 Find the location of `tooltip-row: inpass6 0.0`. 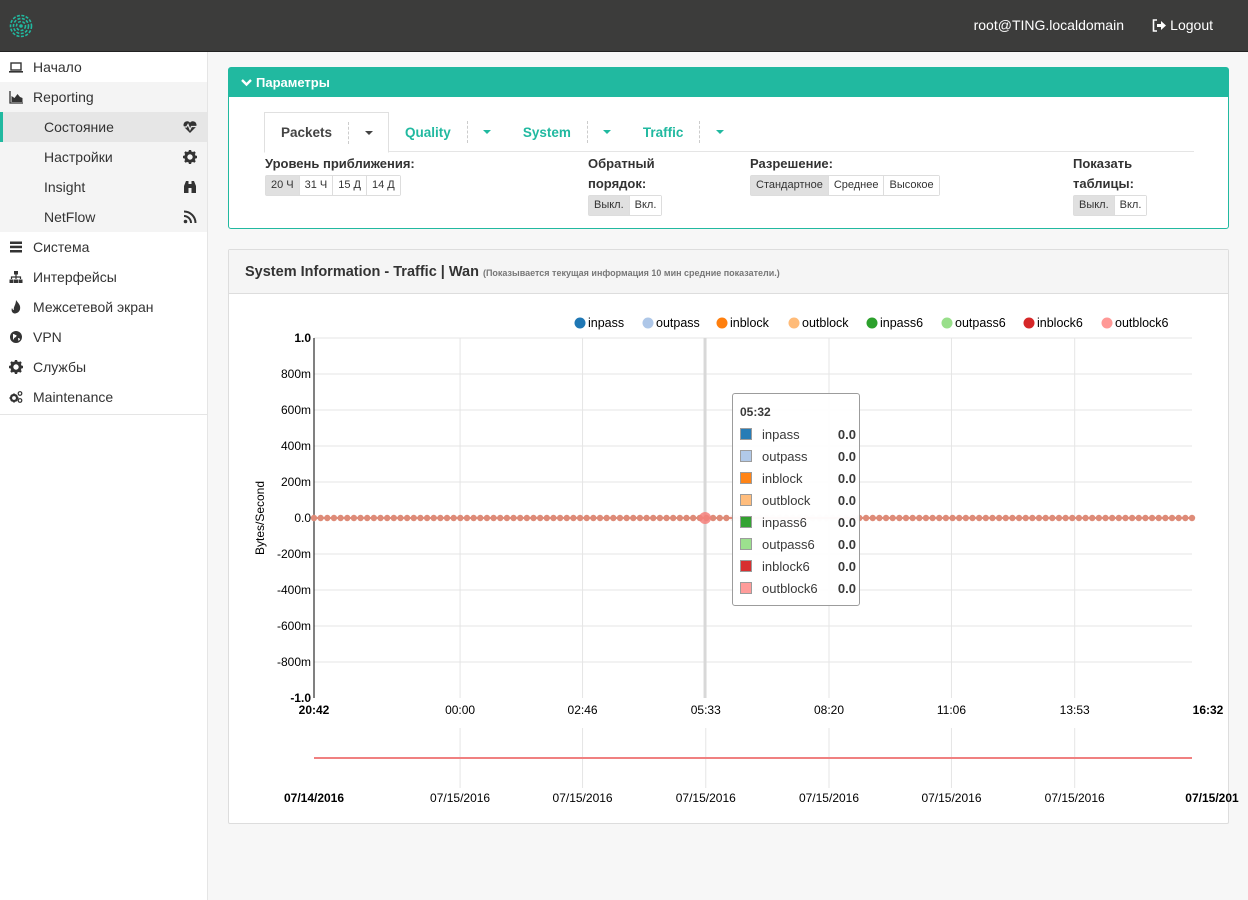

tooltip-row: inpass6 0.0 is located at coordinates (798, 522).